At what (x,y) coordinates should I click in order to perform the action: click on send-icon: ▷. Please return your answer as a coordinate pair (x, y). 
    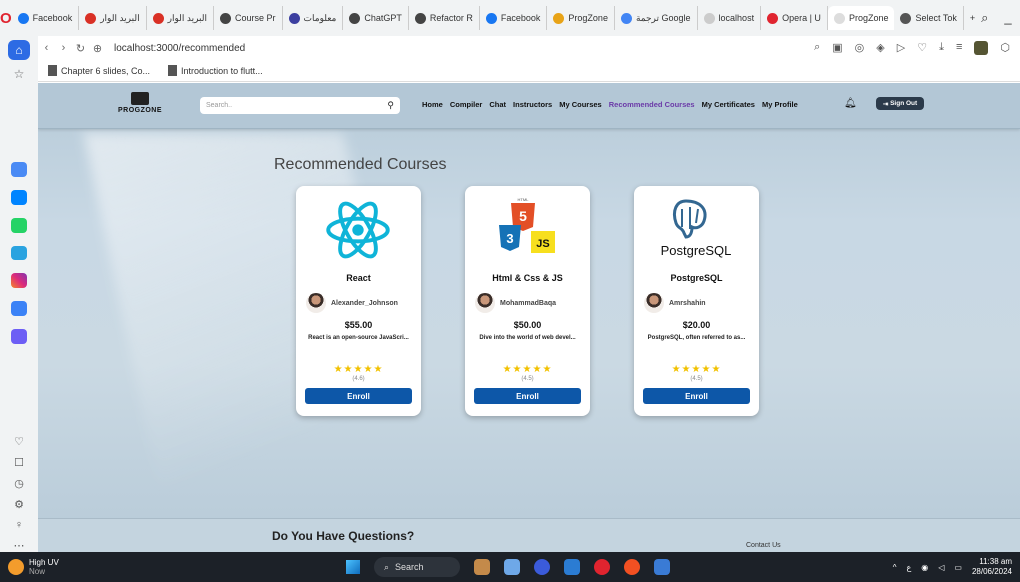
    Looking at the image, I should click on (901, 48).